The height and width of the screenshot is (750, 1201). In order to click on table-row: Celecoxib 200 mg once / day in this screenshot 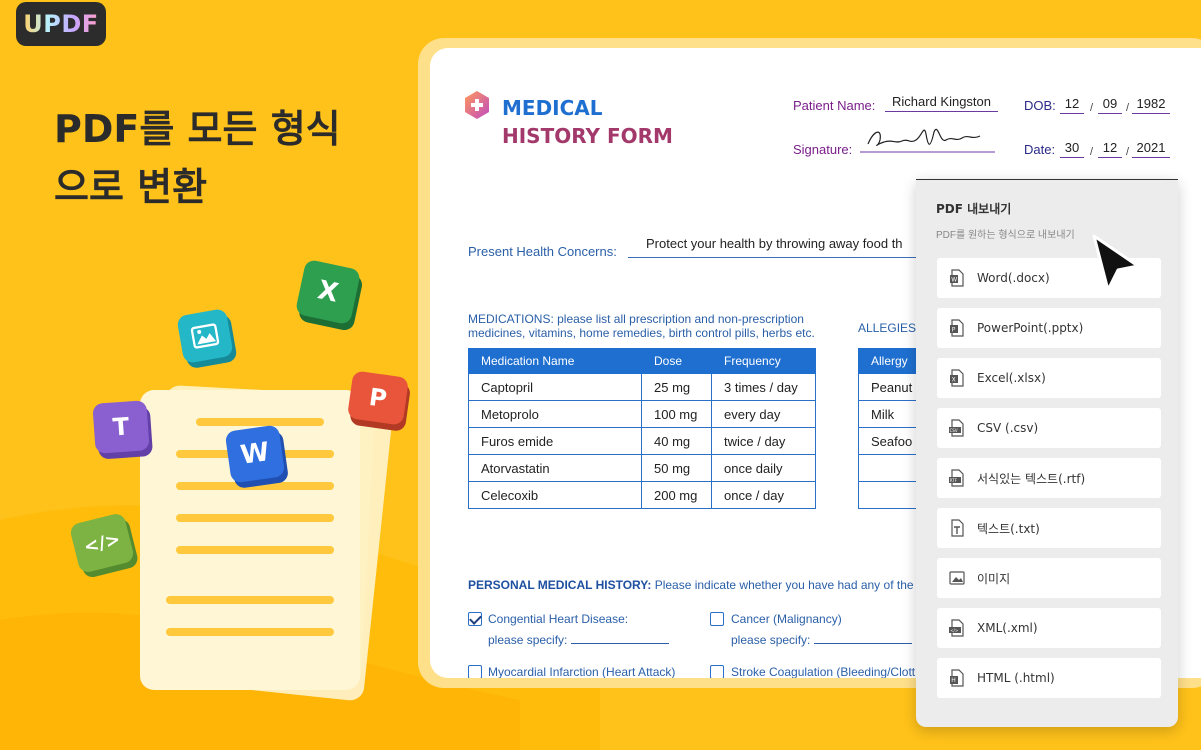, I will do `click(642, 495)`.